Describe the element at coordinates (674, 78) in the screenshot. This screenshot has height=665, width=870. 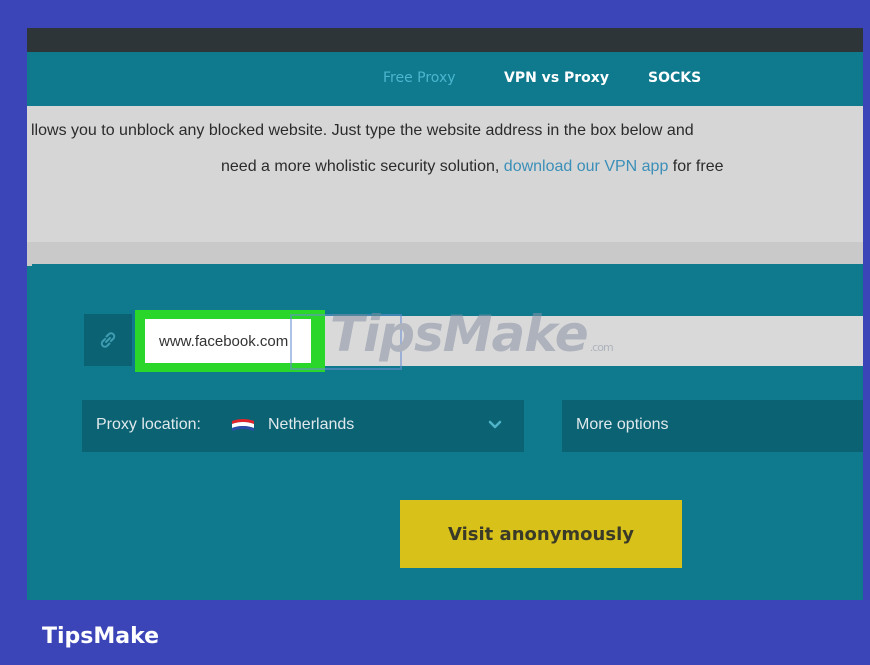
I see `nav-link-socks: SOCKS` at that location.